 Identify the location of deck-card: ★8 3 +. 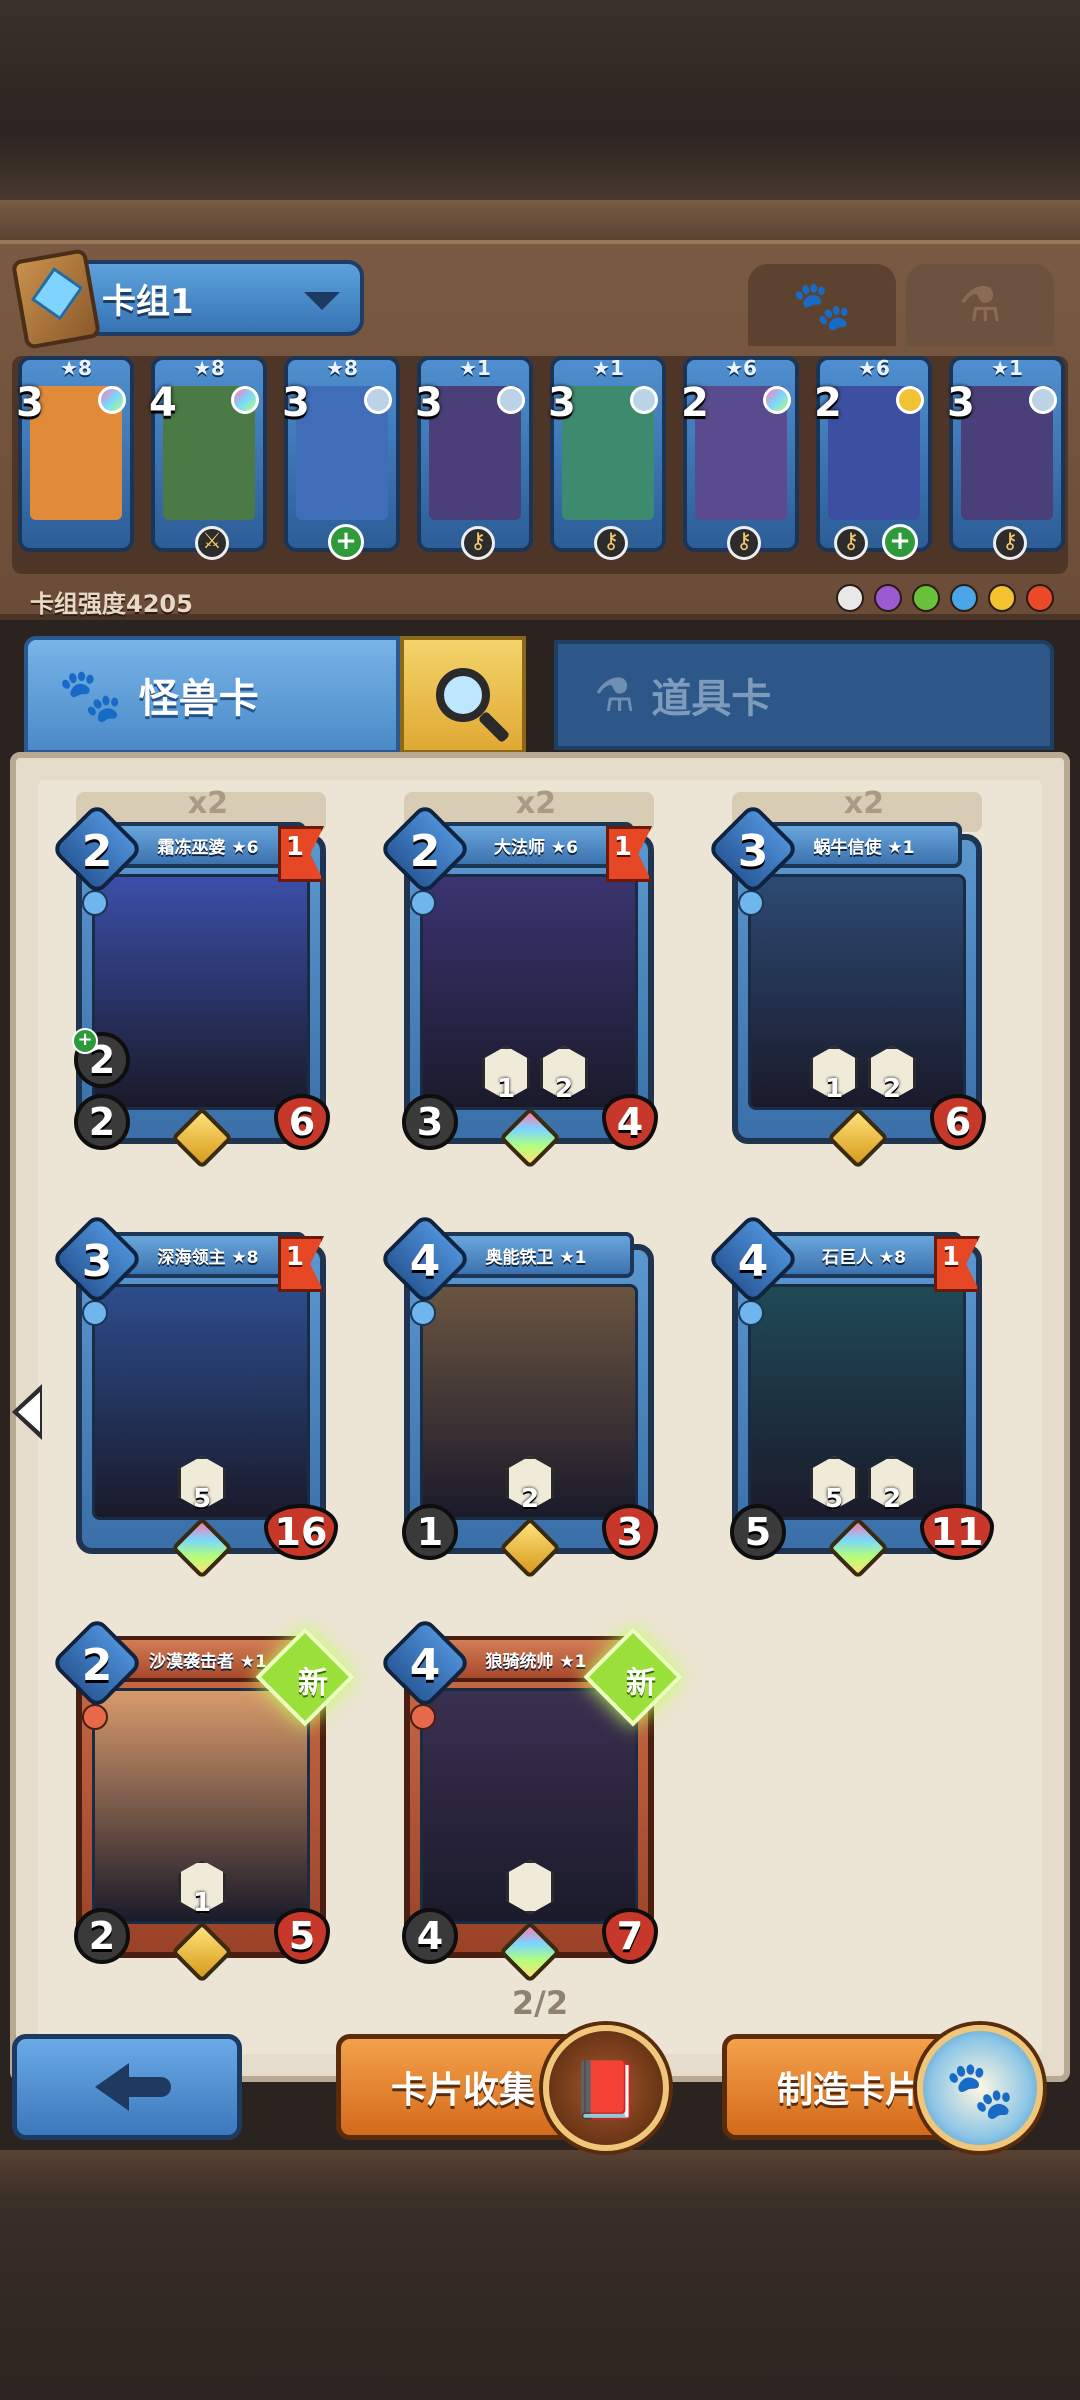
(341, 458).